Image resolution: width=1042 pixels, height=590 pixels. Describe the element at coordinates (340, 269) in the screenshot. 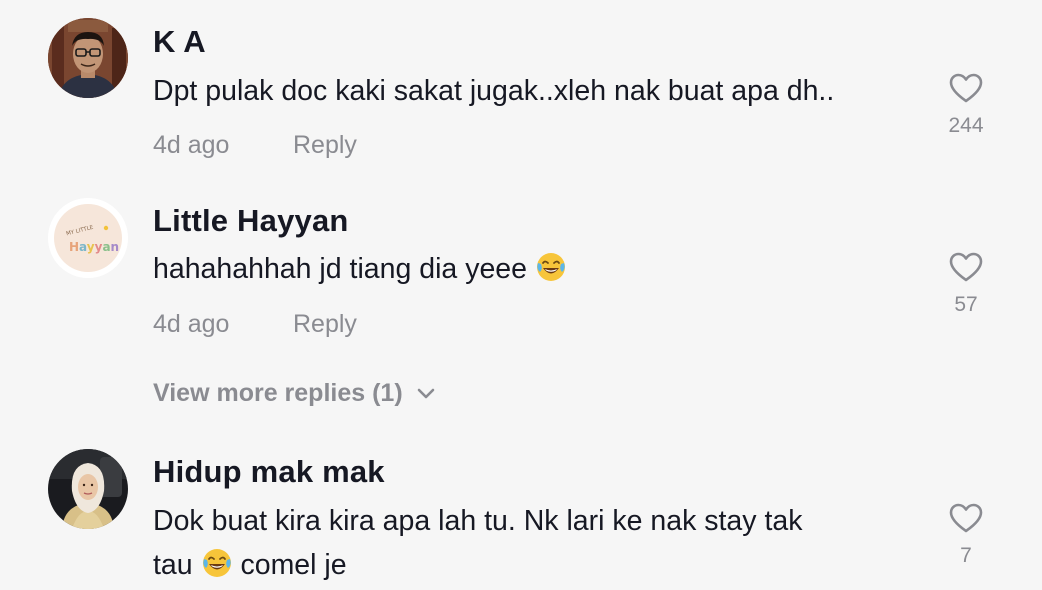

I see `comment-text-content: hahahahhah jd tiang dia yeee` at that location.